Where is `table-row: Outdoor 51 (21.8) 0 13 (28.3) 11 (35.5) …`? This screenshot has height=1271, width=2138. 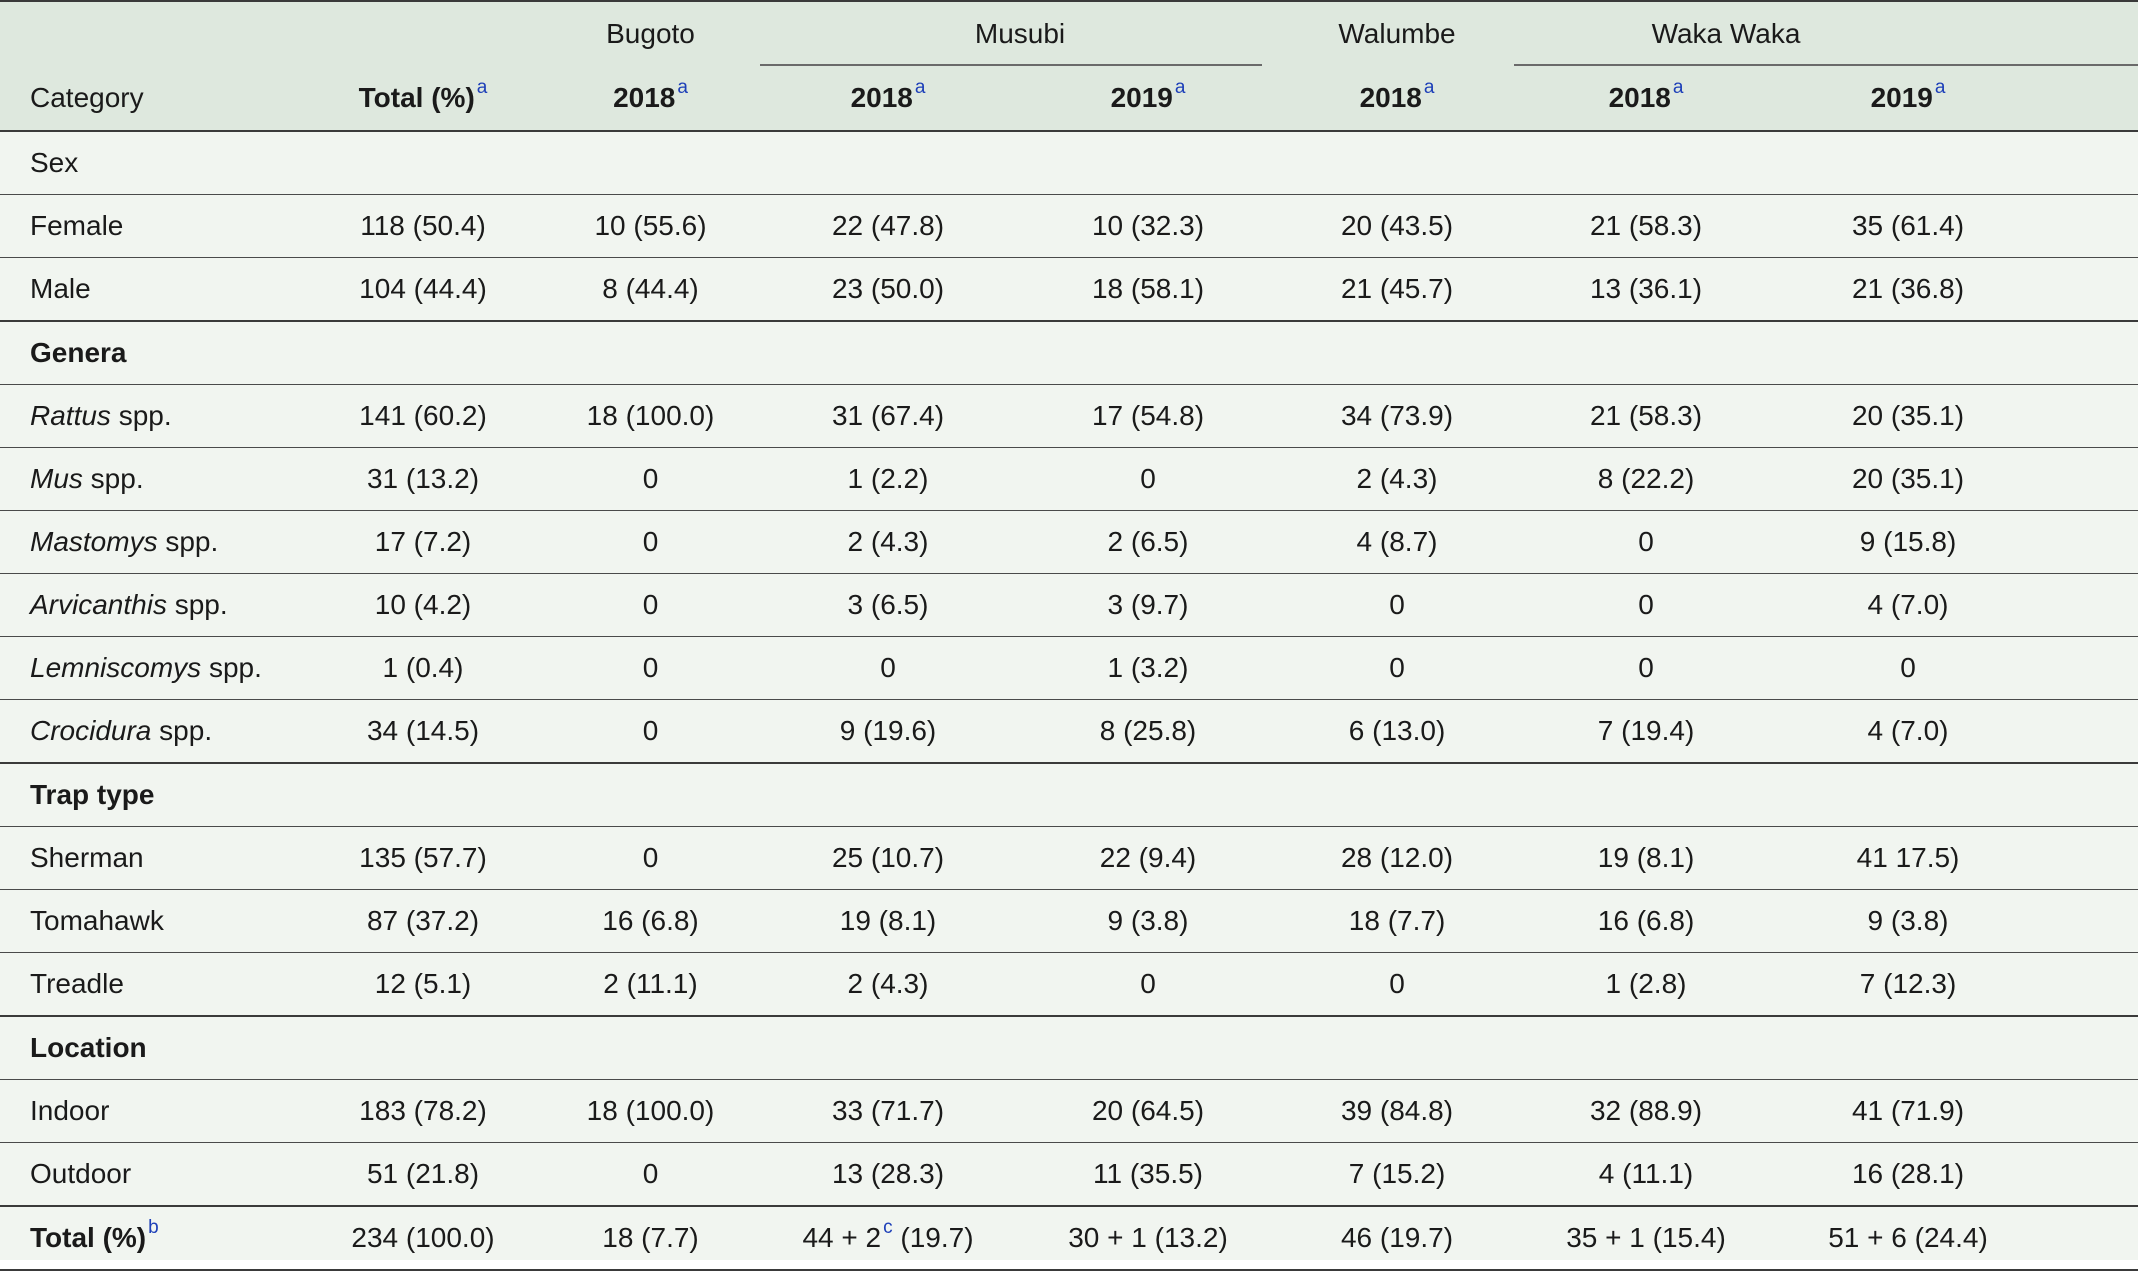 table-row: Outdoor 51 (21.8) 0 13 (28.3) 11 (35.5) … is located at coordinates (1069, 1174).